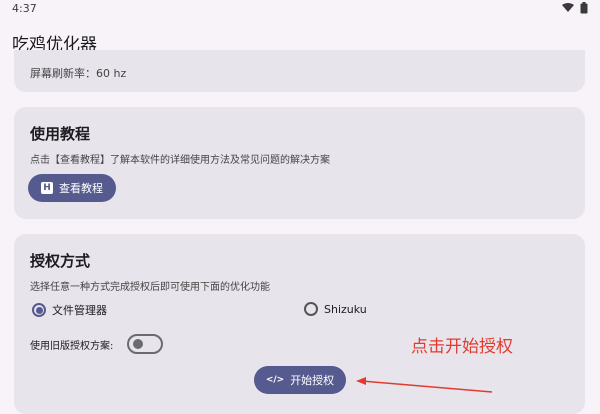  Describe the element at coordinates (584, 8) in the screenshot. I see `battery-icon` at that location.